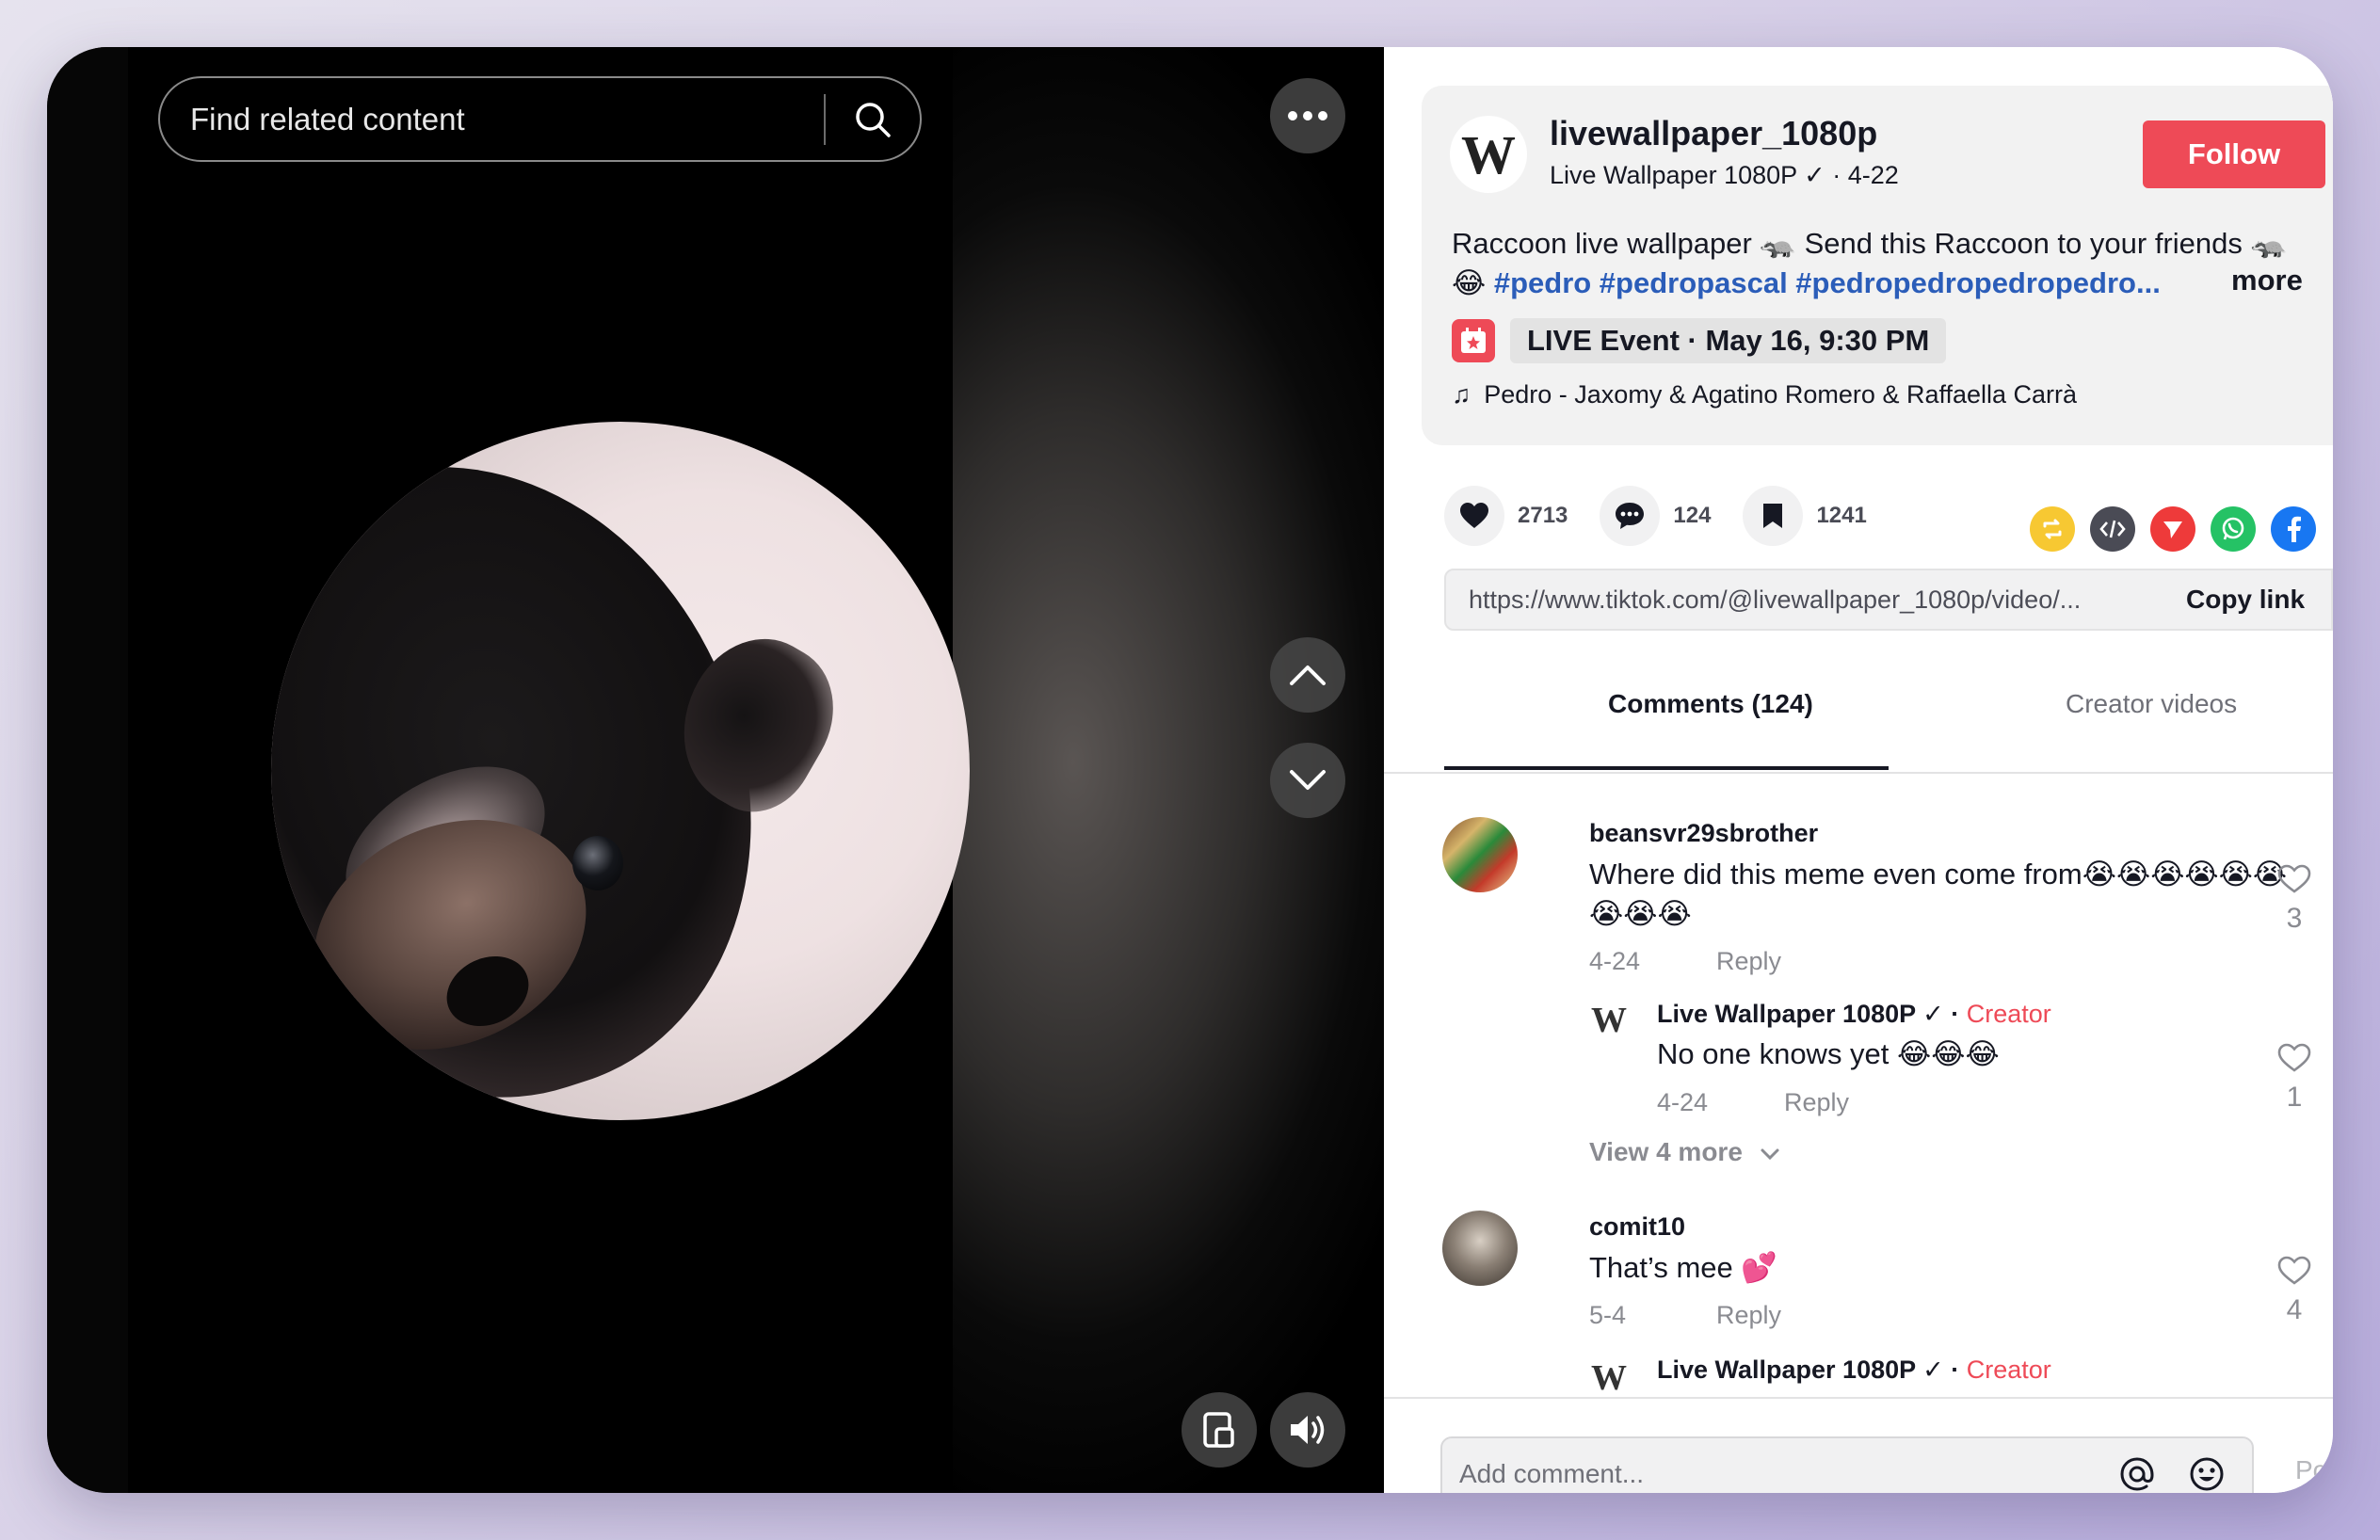 The image size is (2380, 1540). Describe the element at coordinates (2332, 529) in the screenshot. I see `share-arrow-icon` at that location.